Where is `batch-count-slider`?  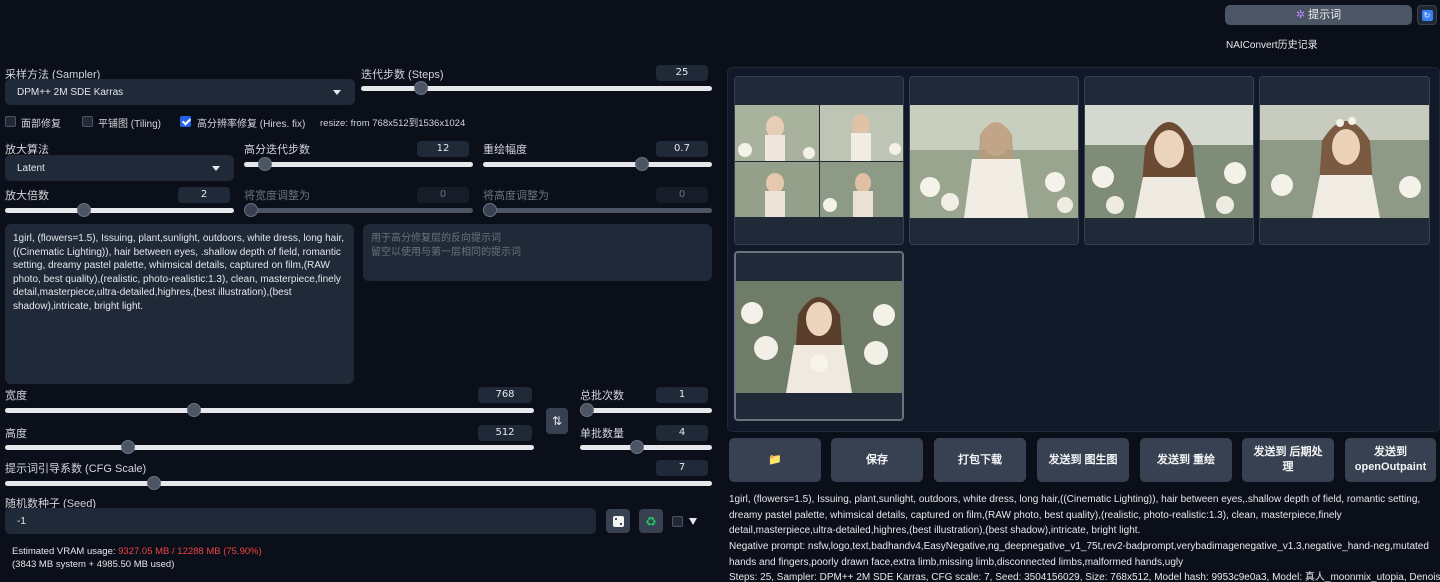 batch-count-slider is located at coordinates (646, 410).